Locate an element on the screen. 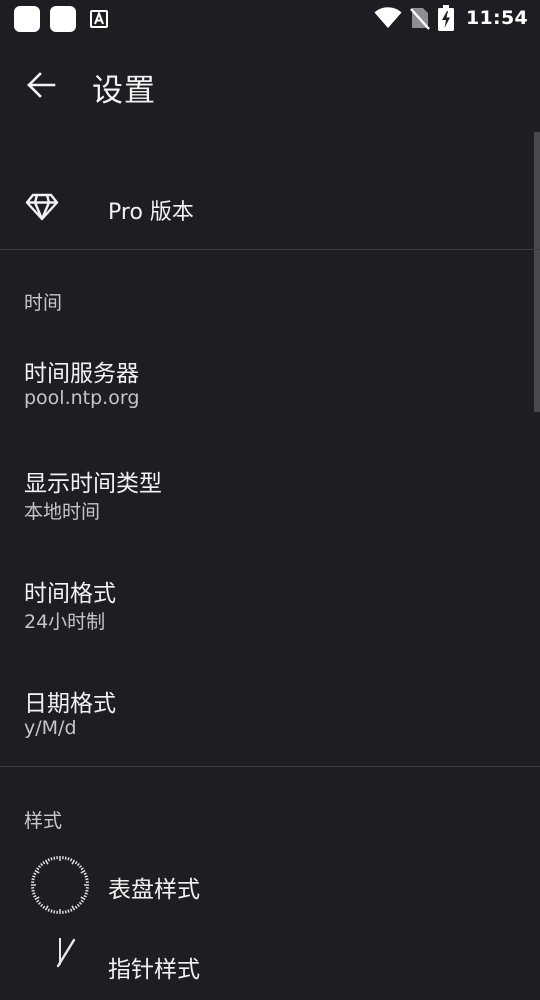 The width and height of the screenshot is (540, 1000). pref-title: 日期格式 is located at coordinates (70, 701).